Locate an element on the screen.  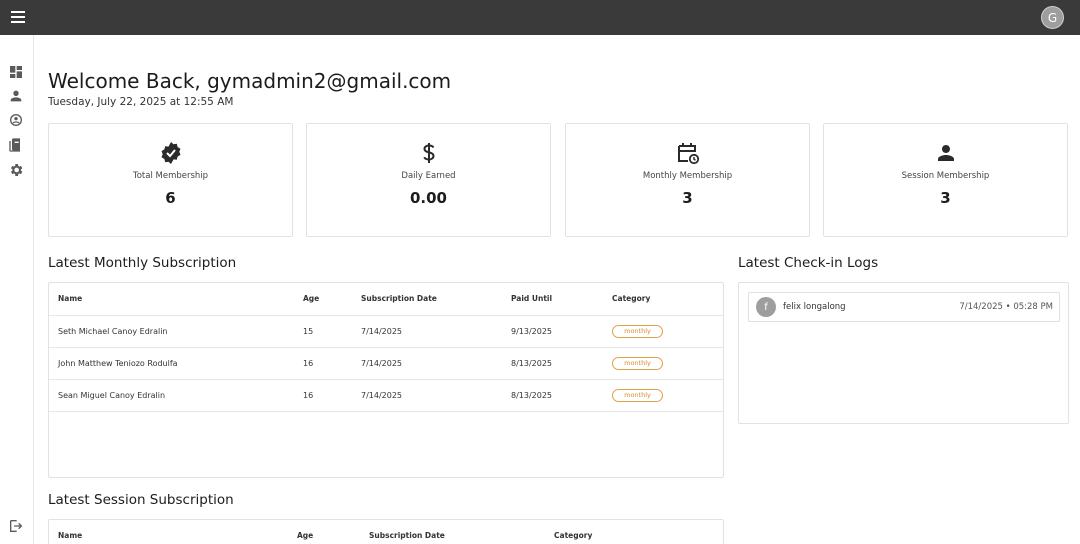
table-divider is located at coordinates (386, 411).